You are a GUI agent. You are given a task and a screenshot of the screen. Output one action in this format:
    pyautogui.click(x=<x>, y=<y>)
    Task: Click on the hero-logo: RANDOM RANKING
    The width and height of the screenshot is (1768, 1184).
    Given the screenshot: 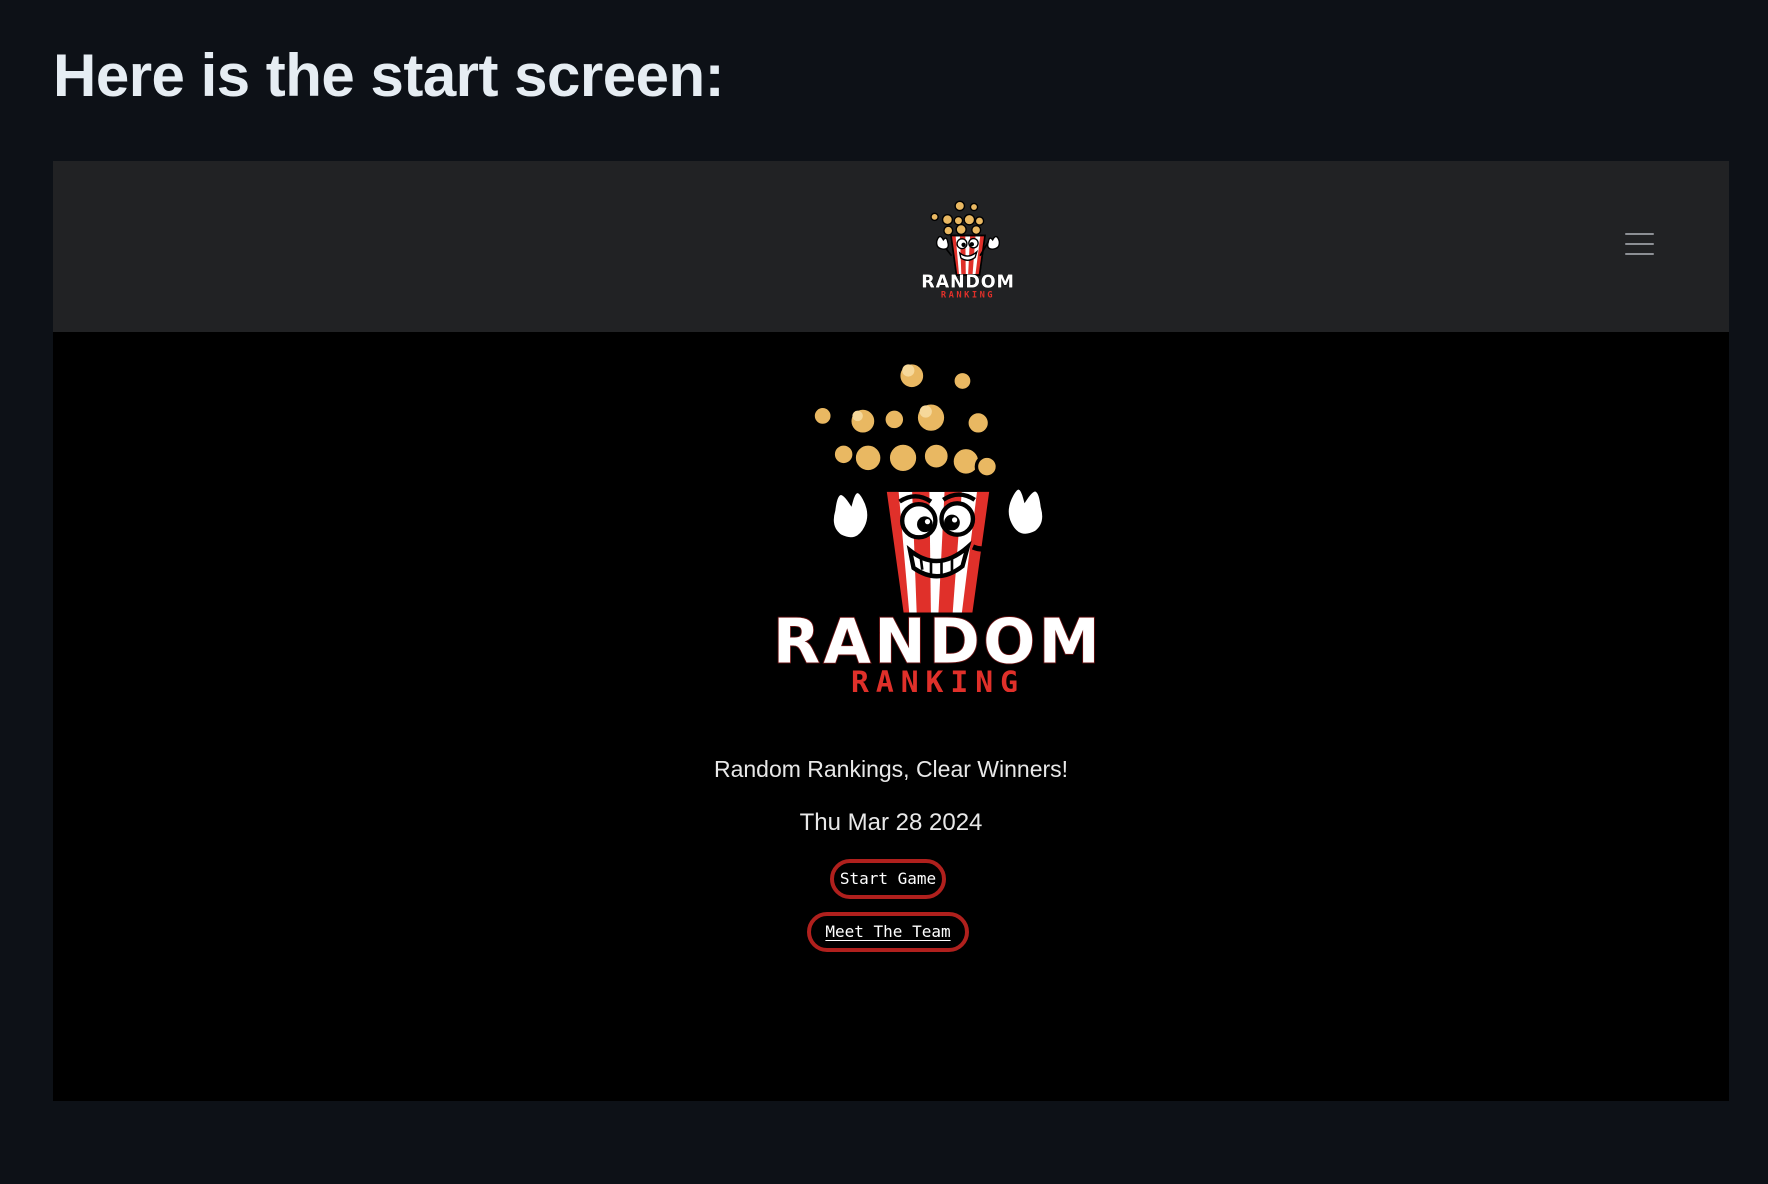 What is the action you would take?
    pyautogui.click(x=936, y=526)
    